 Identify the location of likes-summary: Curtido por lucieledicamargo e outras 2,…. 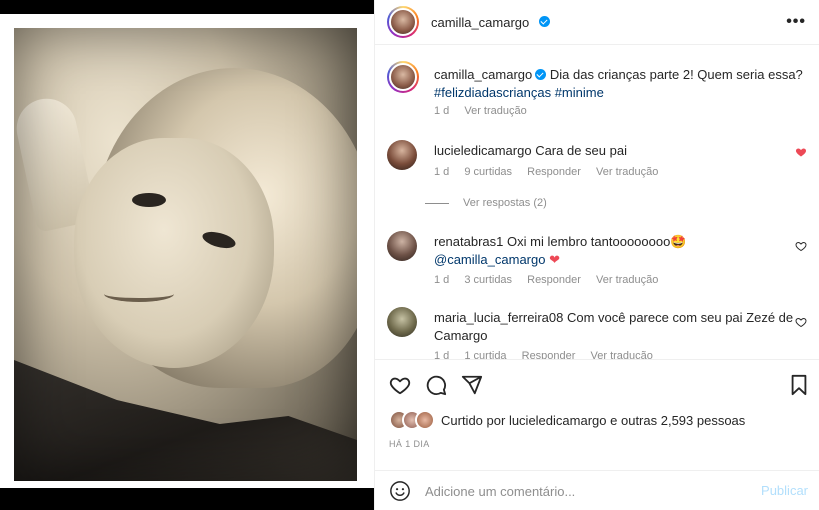
(599, 421).